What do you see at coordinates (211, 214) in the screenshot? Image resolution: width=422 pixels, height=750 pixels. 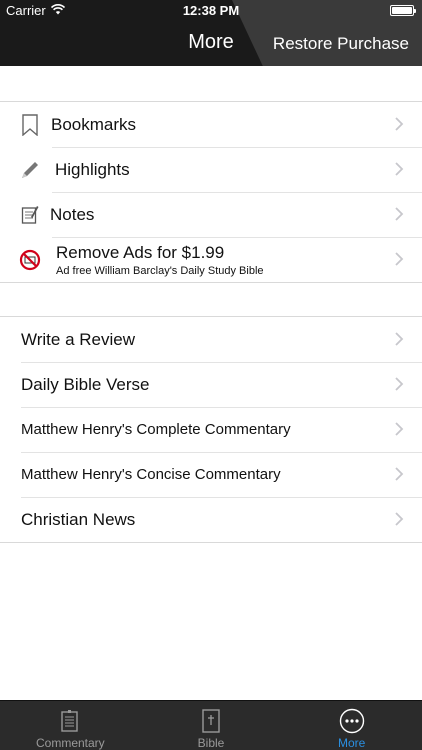 I see `row-notes: Notes` at bounding box center [211, 214].